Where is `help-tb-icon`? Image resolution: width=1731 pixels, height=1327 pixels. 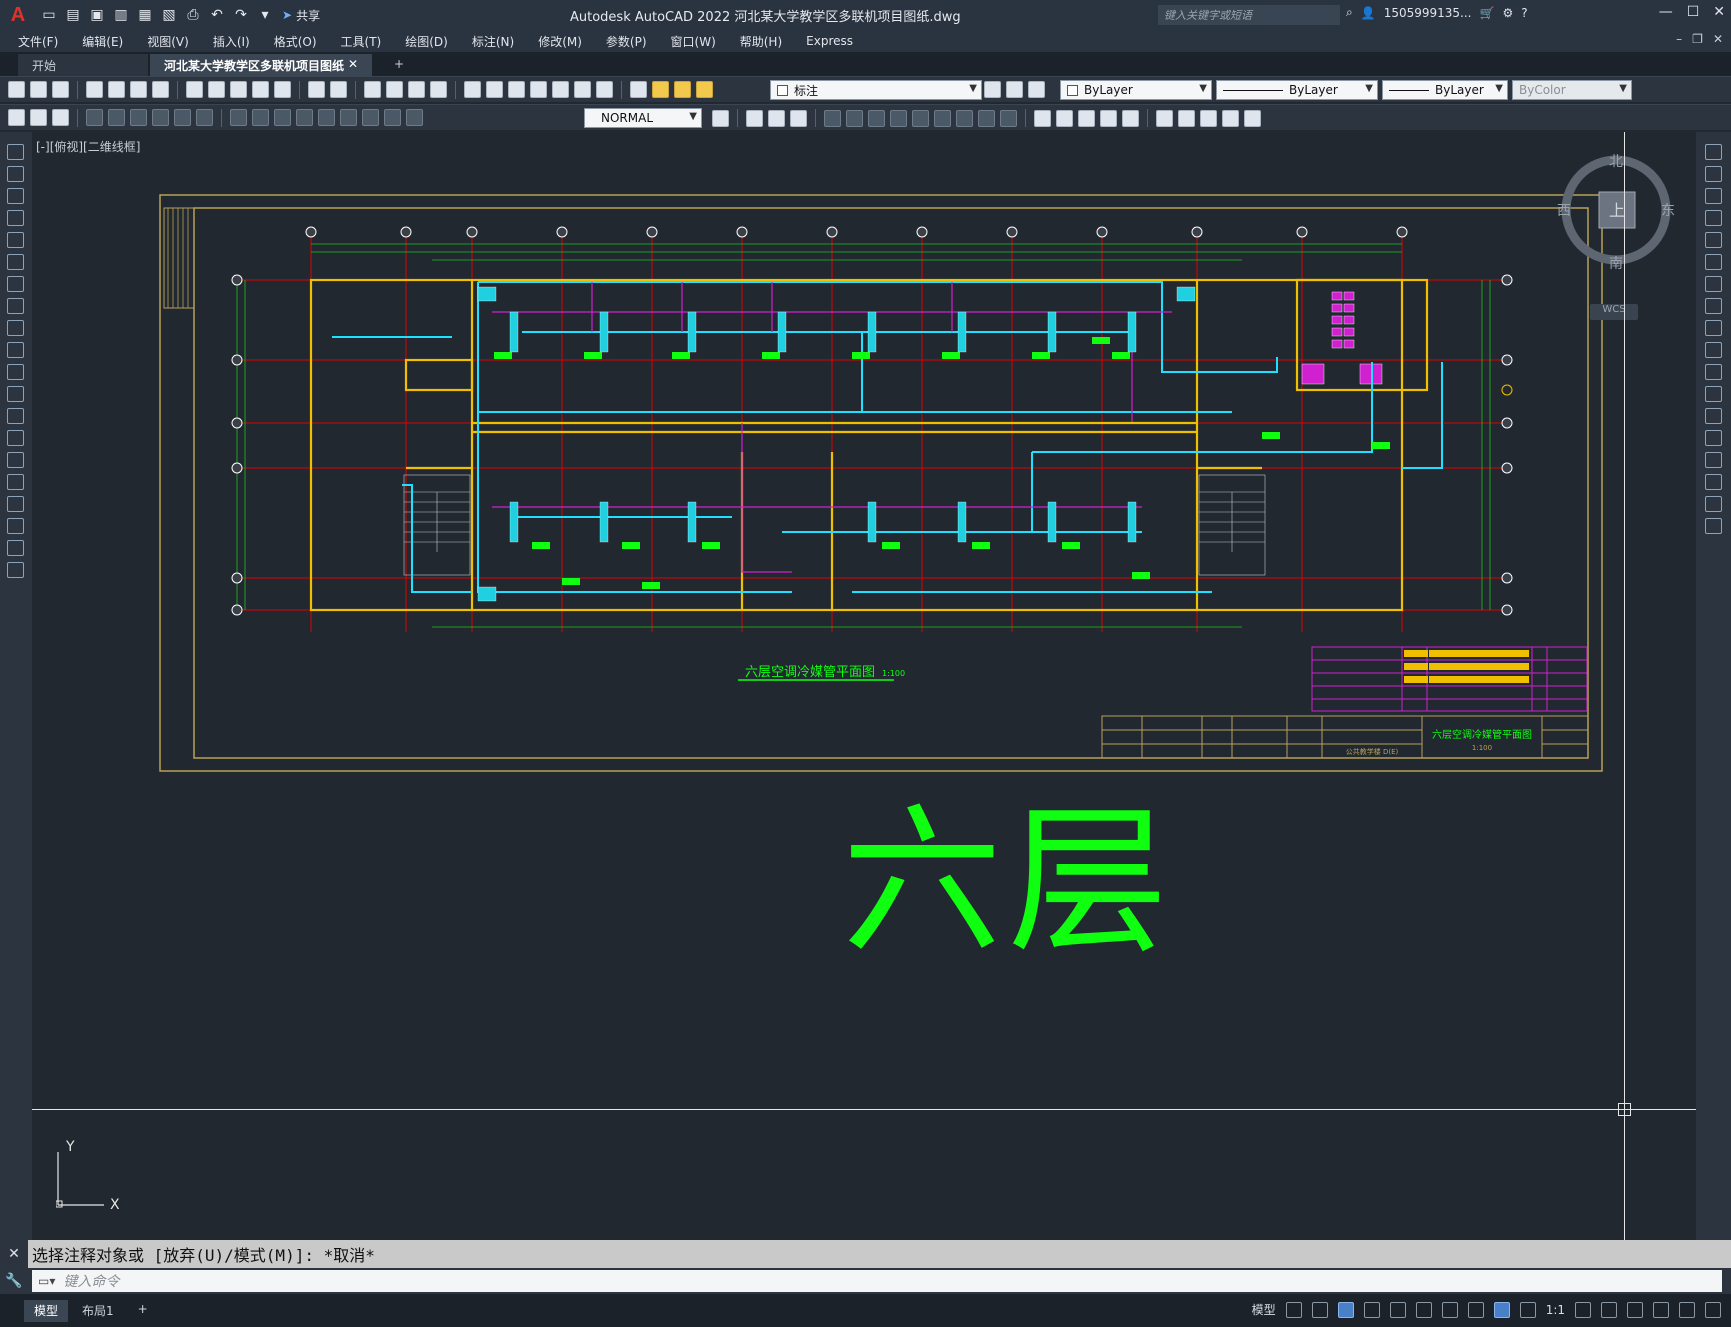
help-tb-icon is located at coordinates (604, 89).